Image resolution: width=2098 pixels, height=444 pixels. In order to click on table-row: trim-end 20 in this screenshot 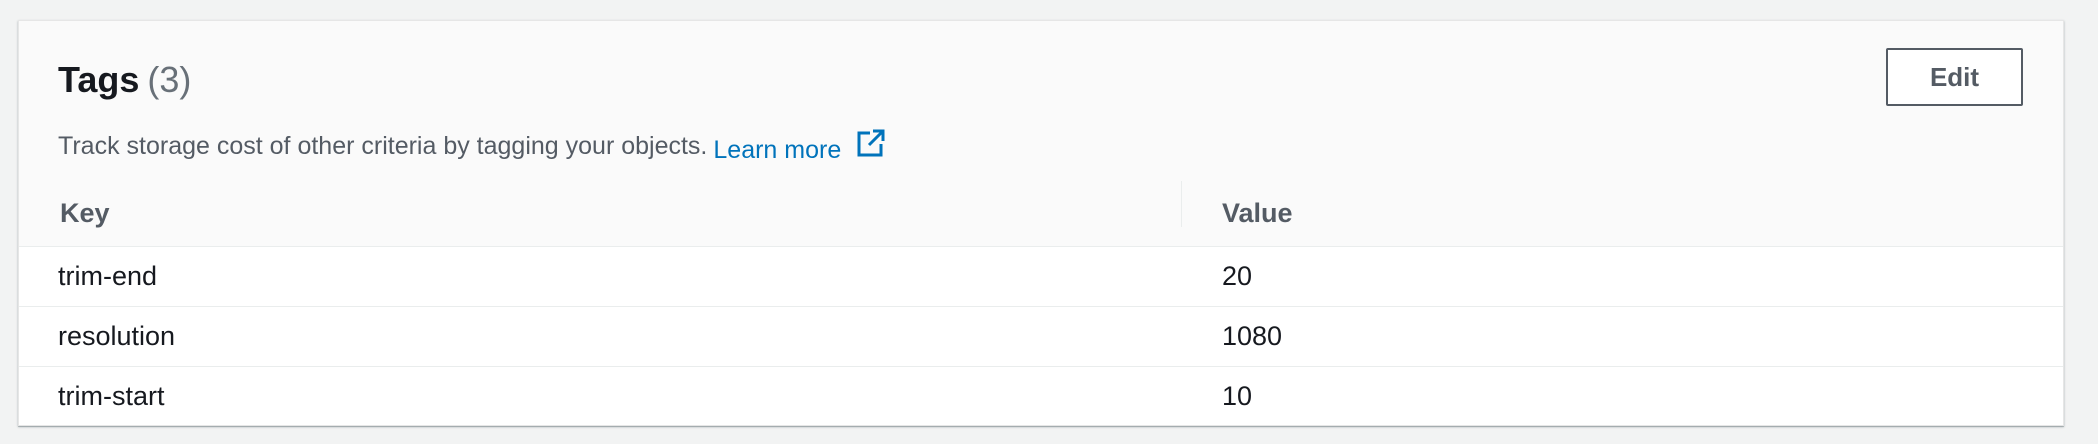, I will do `click(1041, 277)`.